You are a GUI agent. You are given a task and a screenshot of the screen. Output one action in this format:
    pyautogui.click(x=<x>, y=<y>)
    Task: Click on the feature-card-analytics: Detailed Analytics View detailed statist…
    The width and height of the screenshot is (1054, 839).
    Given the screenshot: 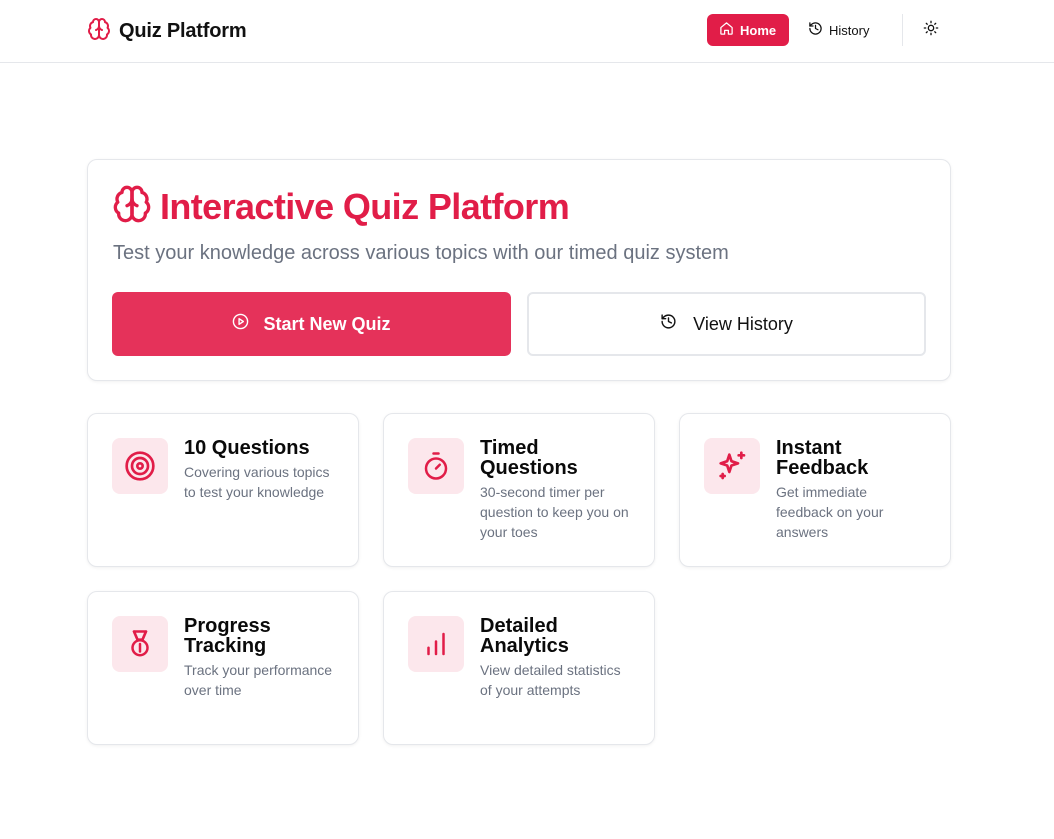 What is the action you would take?
    pyautogui.click(x=519, y=668)
    